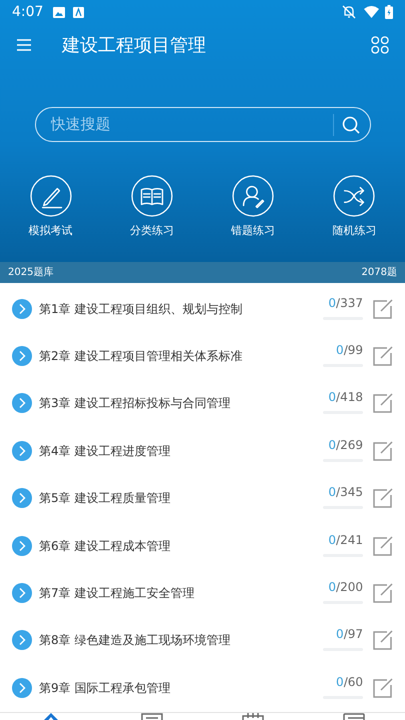 The image size is (405, 720). I want to click on chapter-title: 第1章 建设工程项目组织、规划与控制, so click(179, 309).